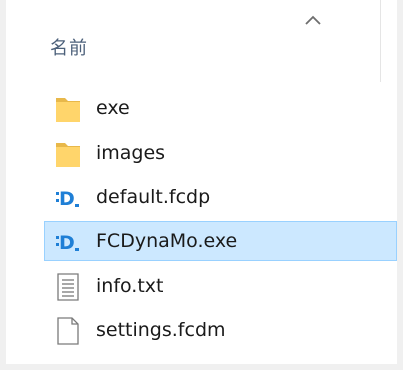 The image size is (403, 370). What do you see at coordinates (201, 367) in the screenshot?
I see `window-frame-bottom` at bounding box center [201, 367].